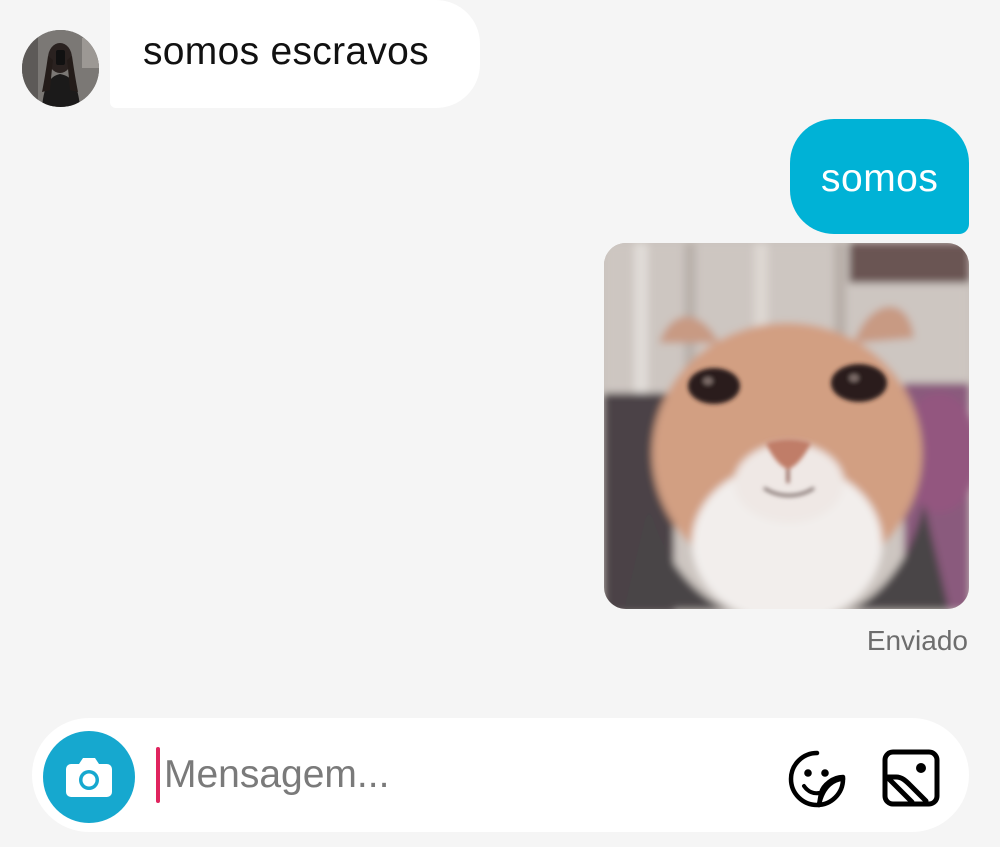 Image resolution: width=1000 pixels, height=847 pixels. I want to click on sticker-button, so click(817, 779).